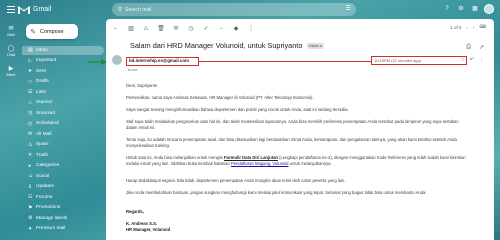 The width and height of the screenshot is (500, 240). I want to click on prev-icon: ‹, so click(468, 27).